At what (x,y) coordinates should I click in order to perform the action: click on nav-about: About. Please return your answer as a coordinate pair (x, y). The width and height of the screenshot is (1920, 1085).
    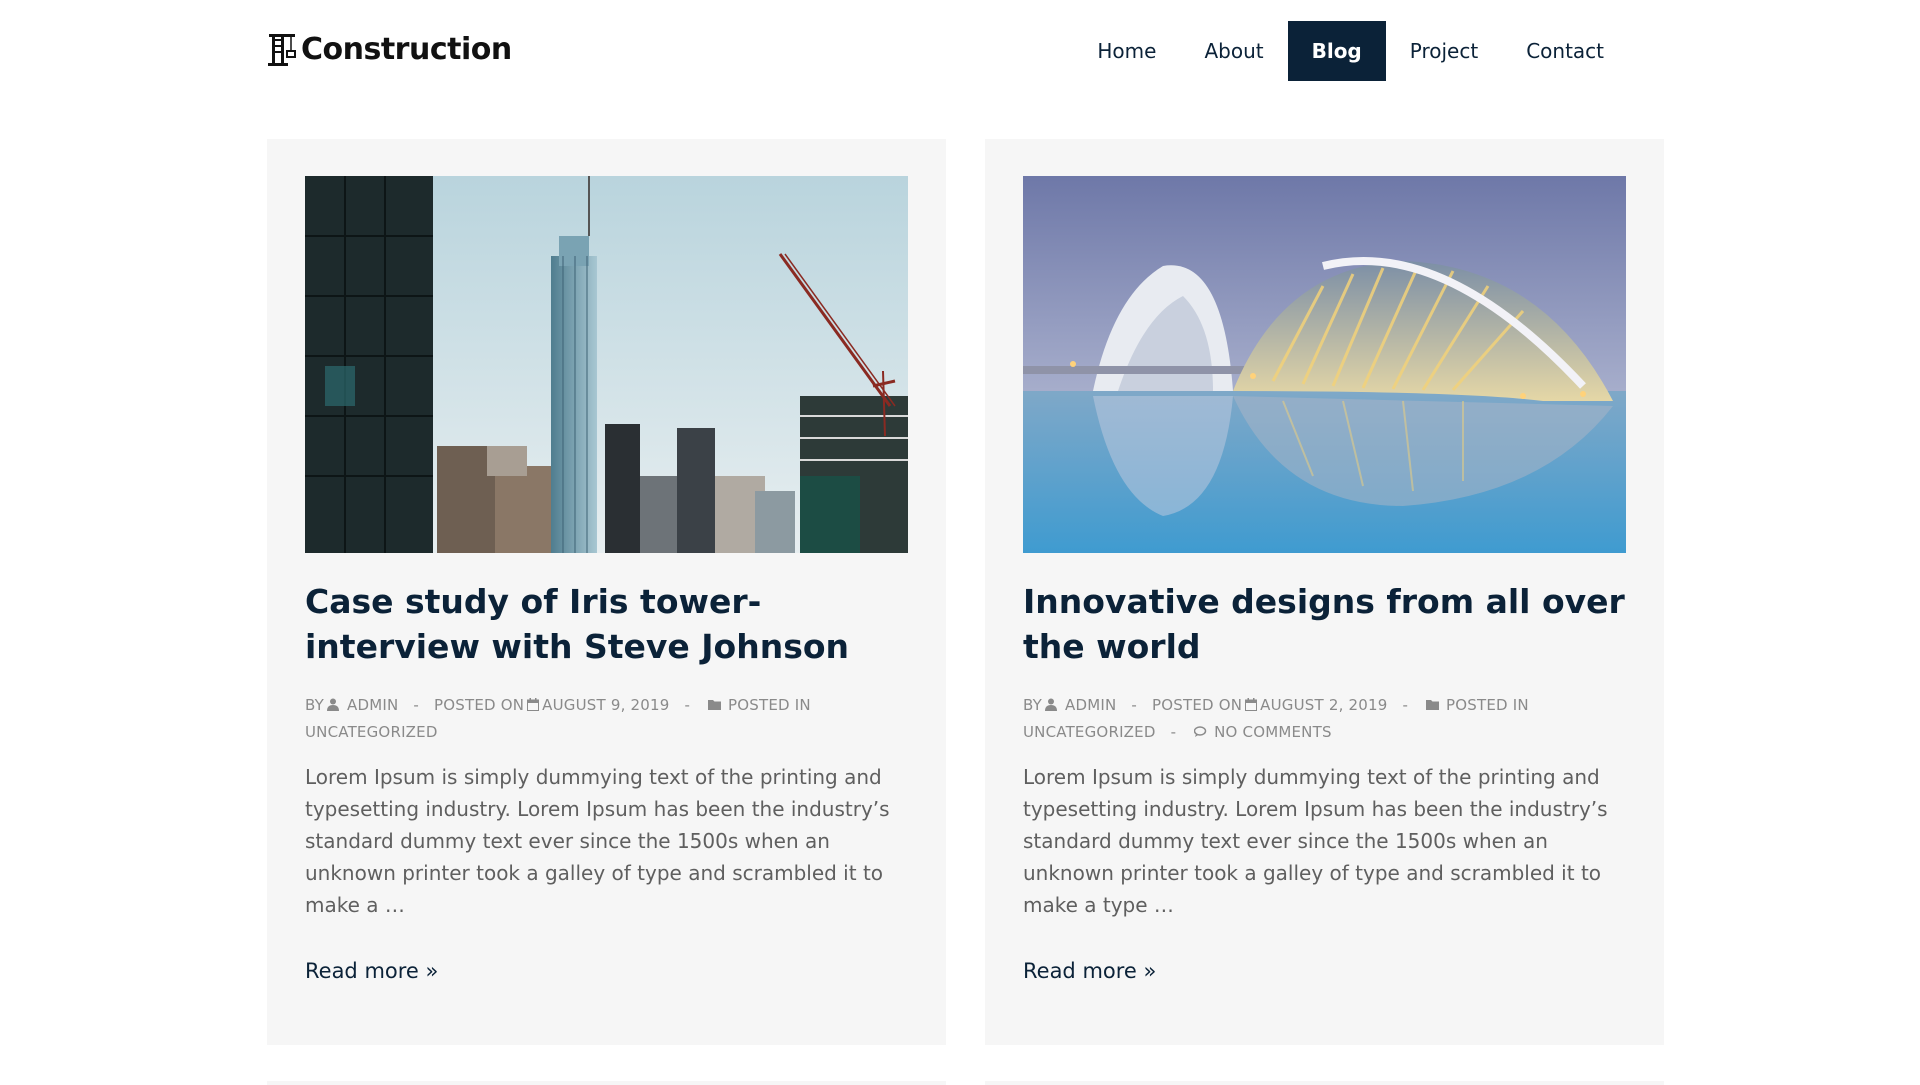
    Looking at the image, I should click on (1233, 51).